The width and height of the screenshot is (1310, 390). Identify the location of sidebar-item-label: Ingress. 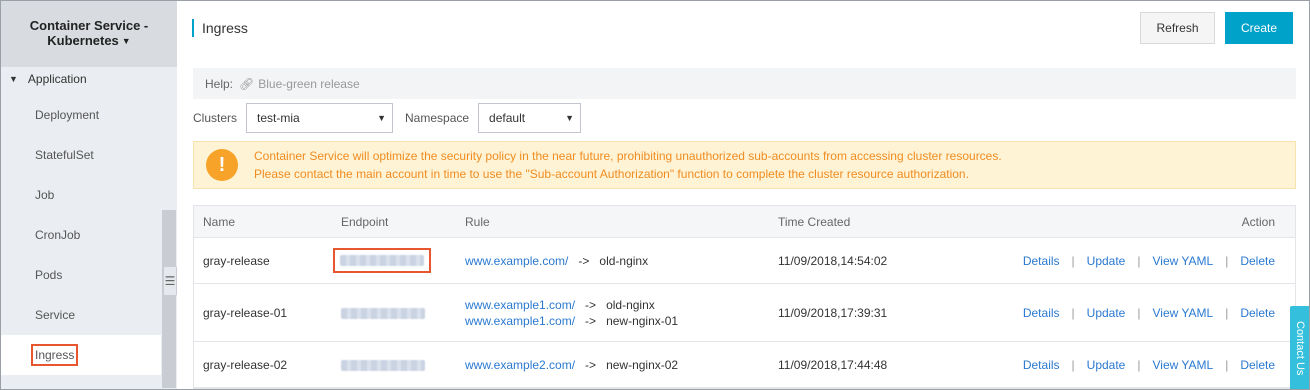
(55, 355).